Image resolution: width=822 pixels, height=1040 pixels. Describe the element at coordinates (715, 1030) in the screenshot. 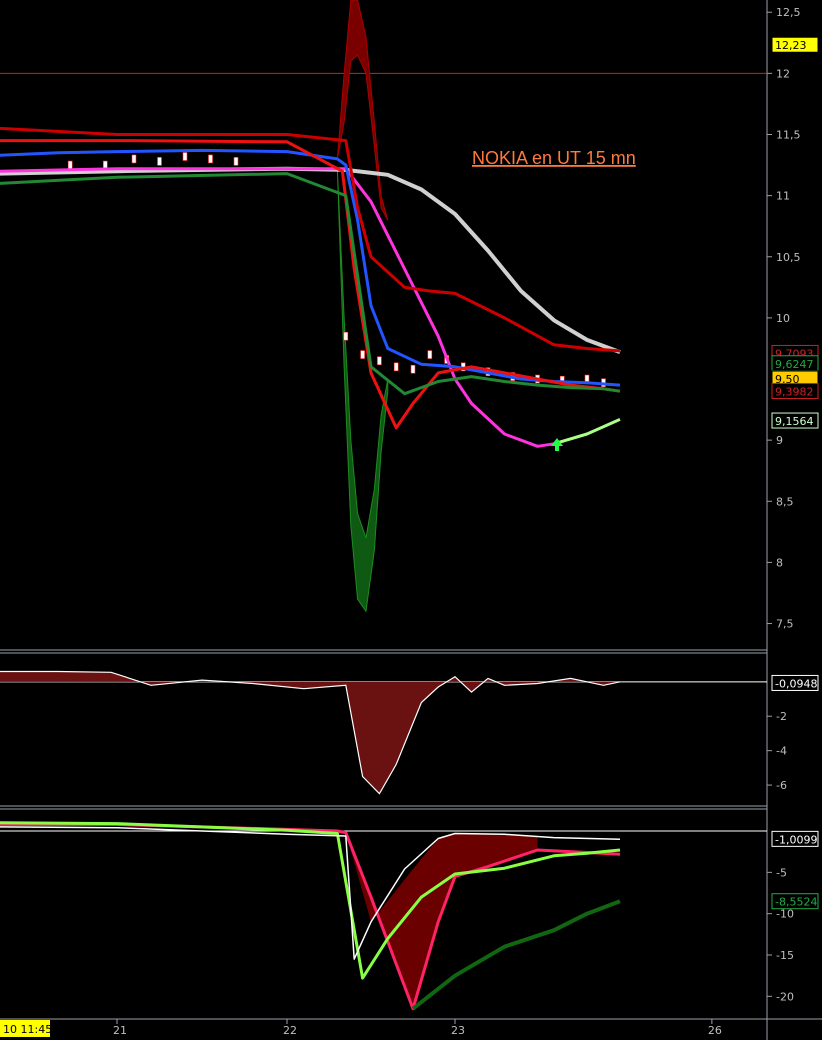

I see `x-tick-label: 26` at that location.